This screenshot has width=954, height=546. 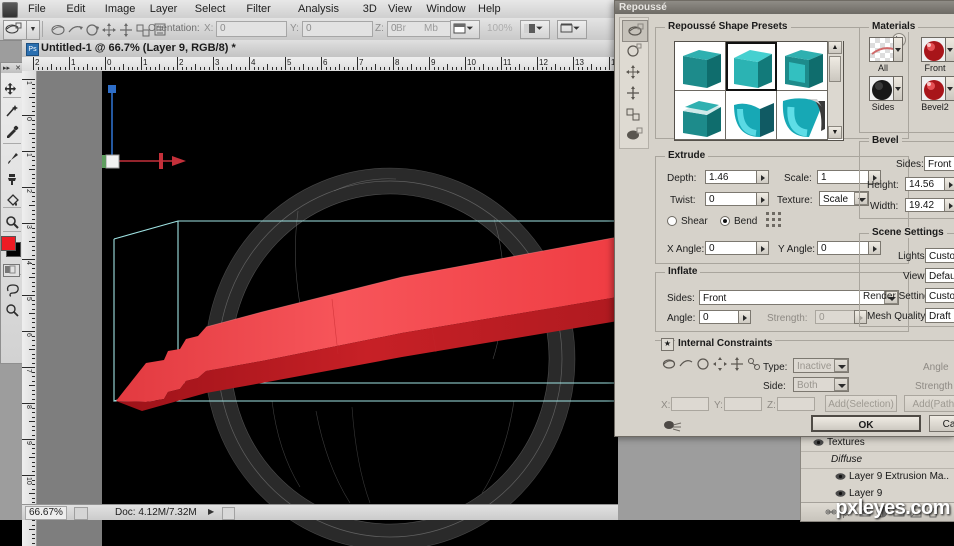 I want to click on extras-icon, so click(x=572, y=29).